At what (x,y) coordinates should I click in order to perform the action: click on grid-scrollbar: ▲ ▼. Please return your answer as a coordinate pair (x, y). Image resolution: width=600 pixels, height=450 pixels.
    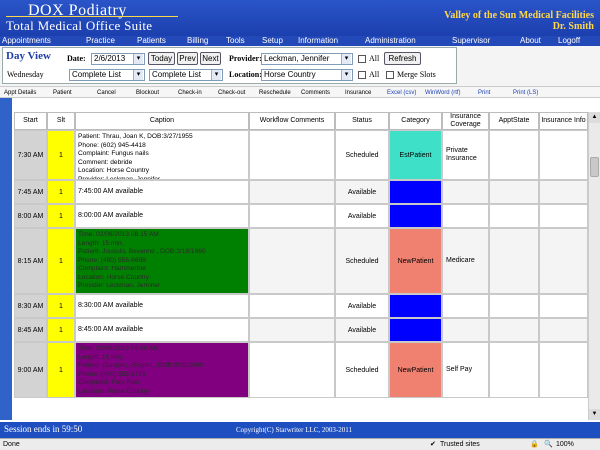
    Looking at the image, I should click on (594, 266).